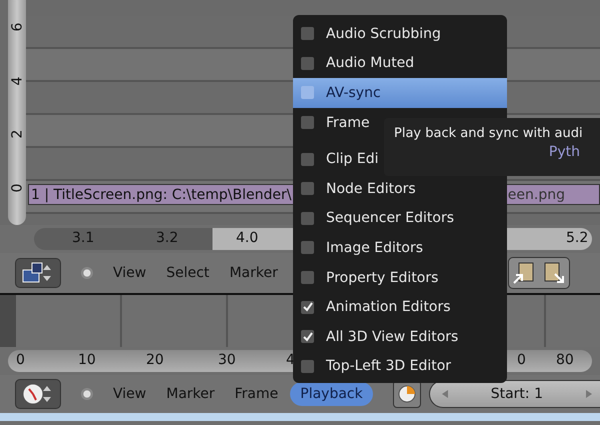 This screenshot has width=600, height=425. Describe the element at coordinates (17, 188) in the screenshot. I see `axis-label: 0` at that location.